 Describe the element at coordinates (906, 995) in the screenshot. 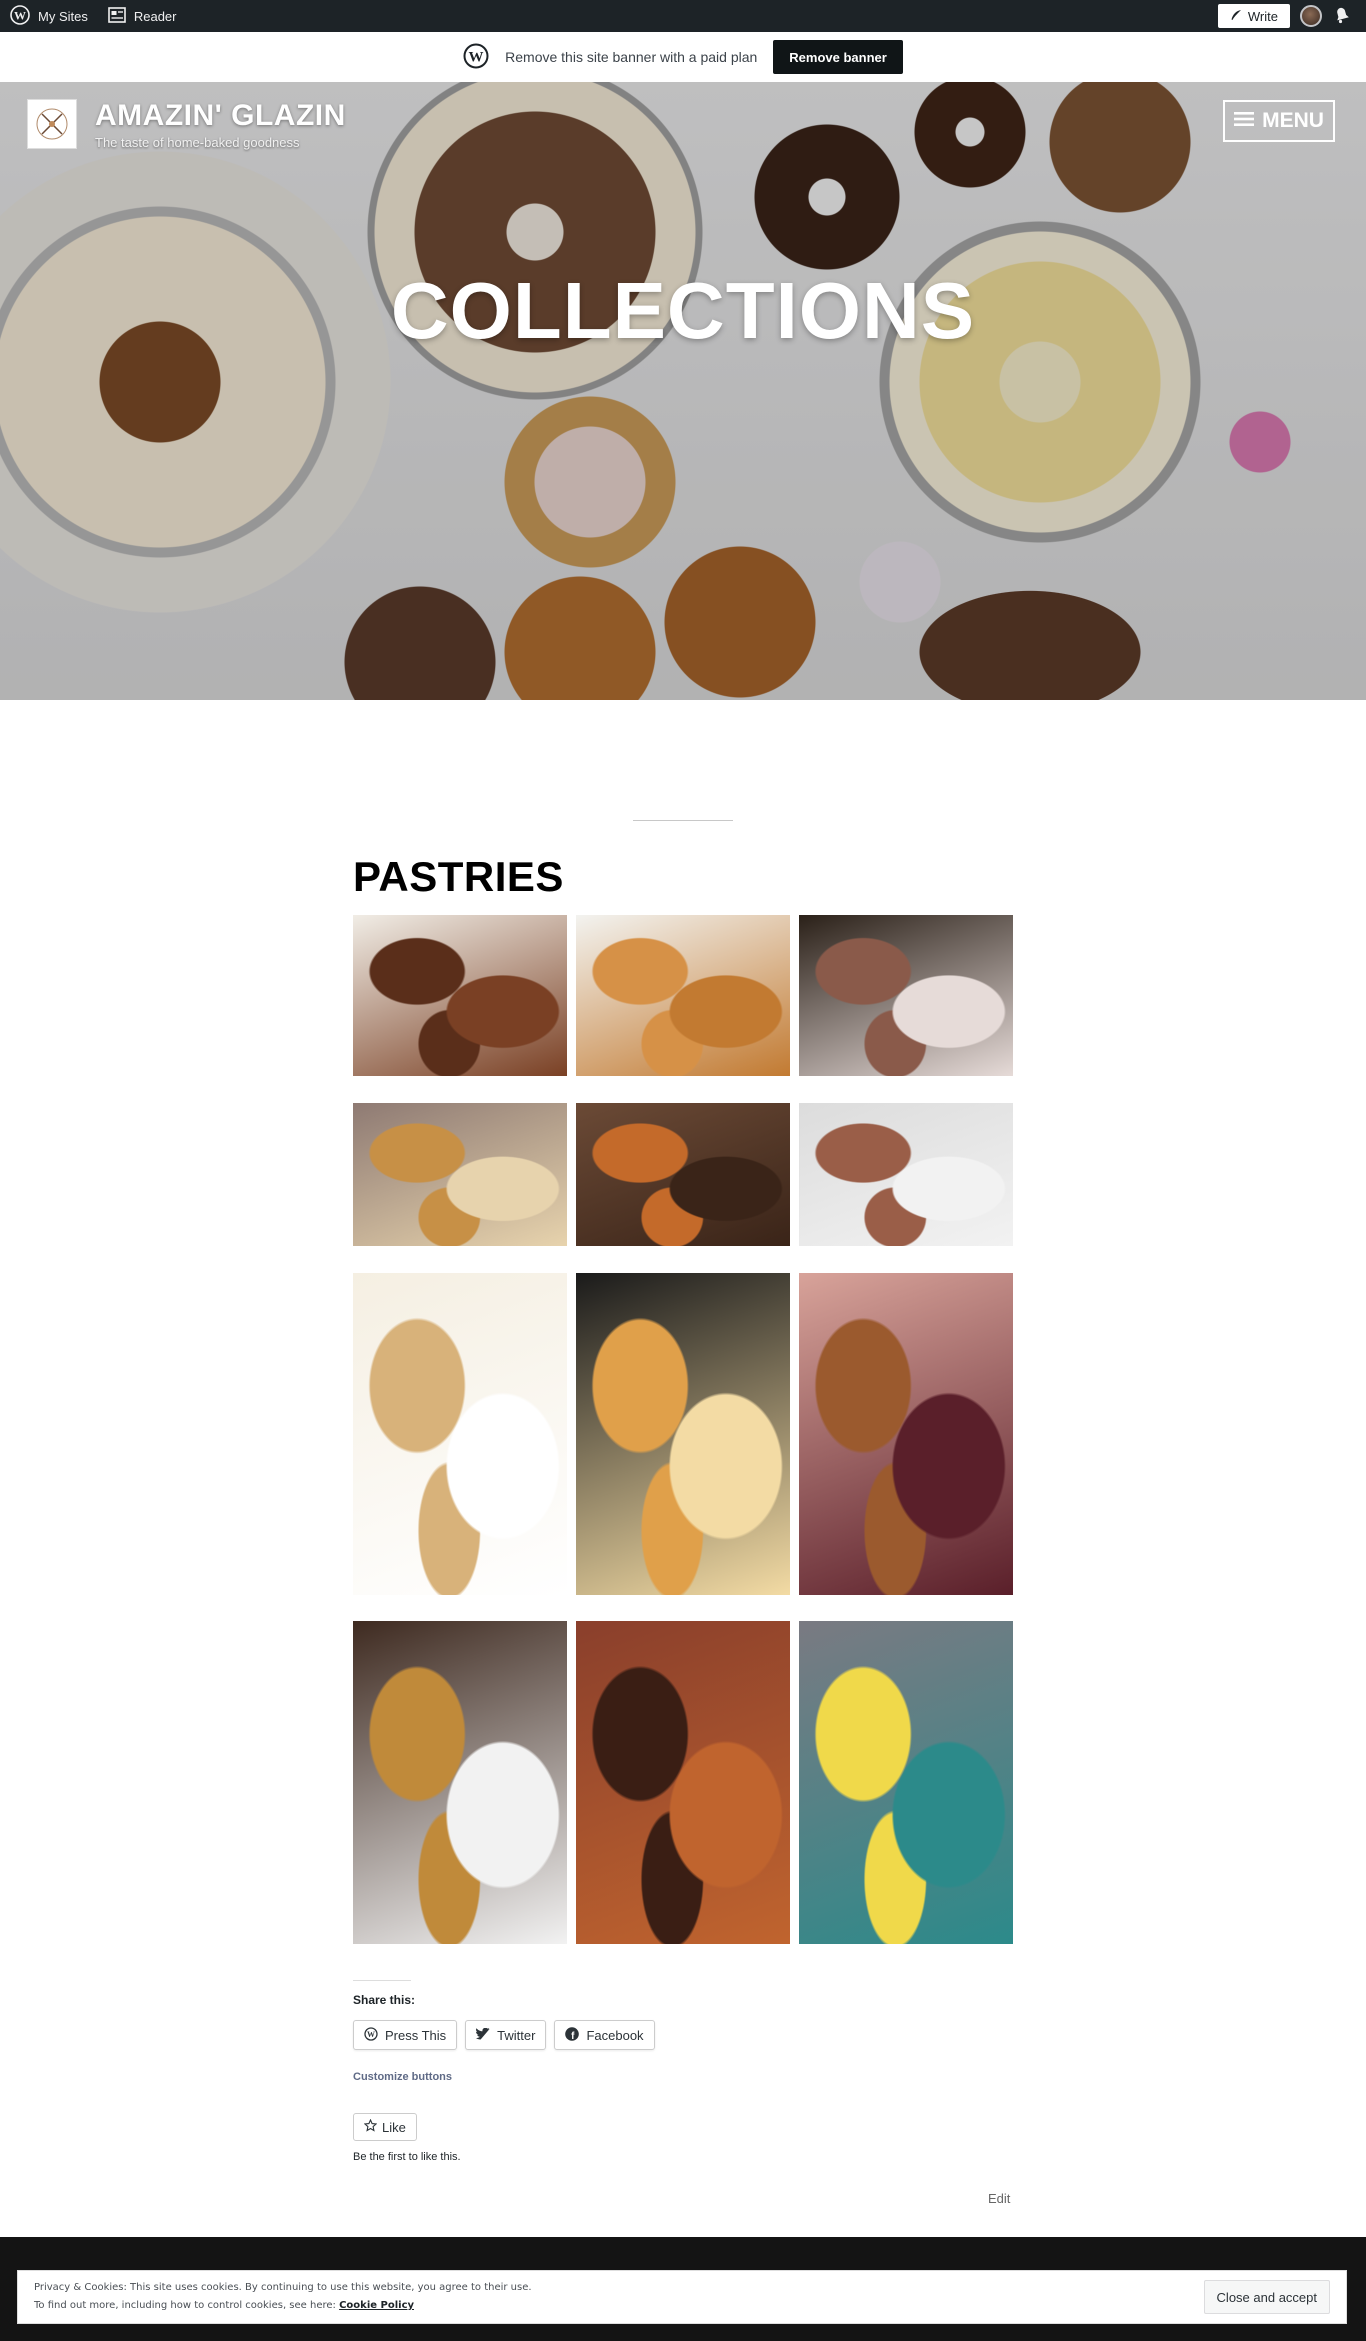

I see `gallery-image-donuts-box` at that location.